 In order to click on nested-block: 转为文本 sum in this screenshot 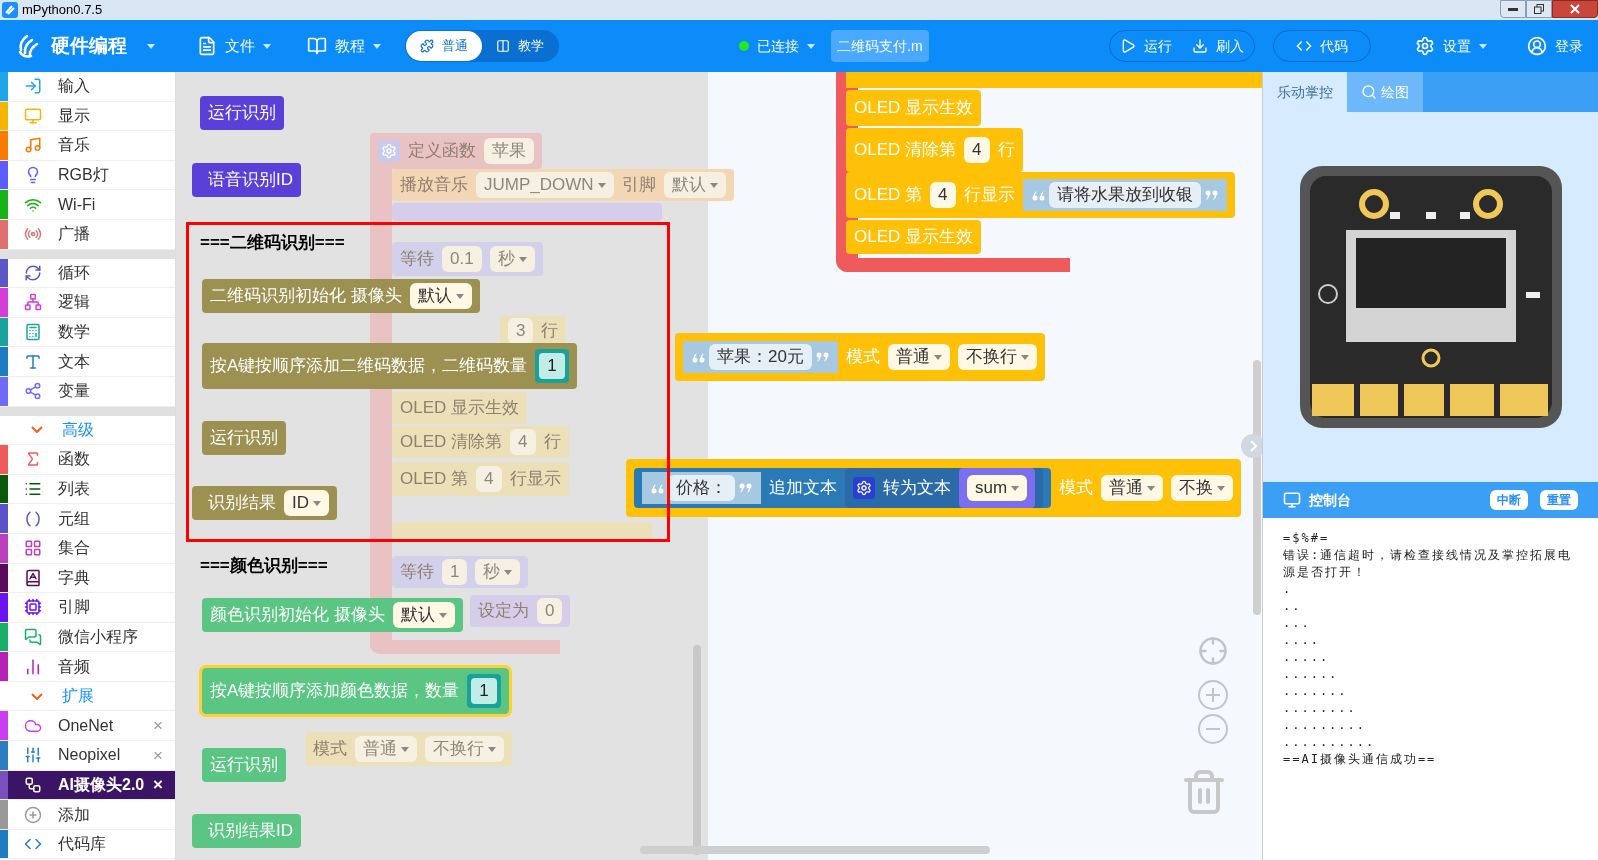, I will do `click(944, 488)`.